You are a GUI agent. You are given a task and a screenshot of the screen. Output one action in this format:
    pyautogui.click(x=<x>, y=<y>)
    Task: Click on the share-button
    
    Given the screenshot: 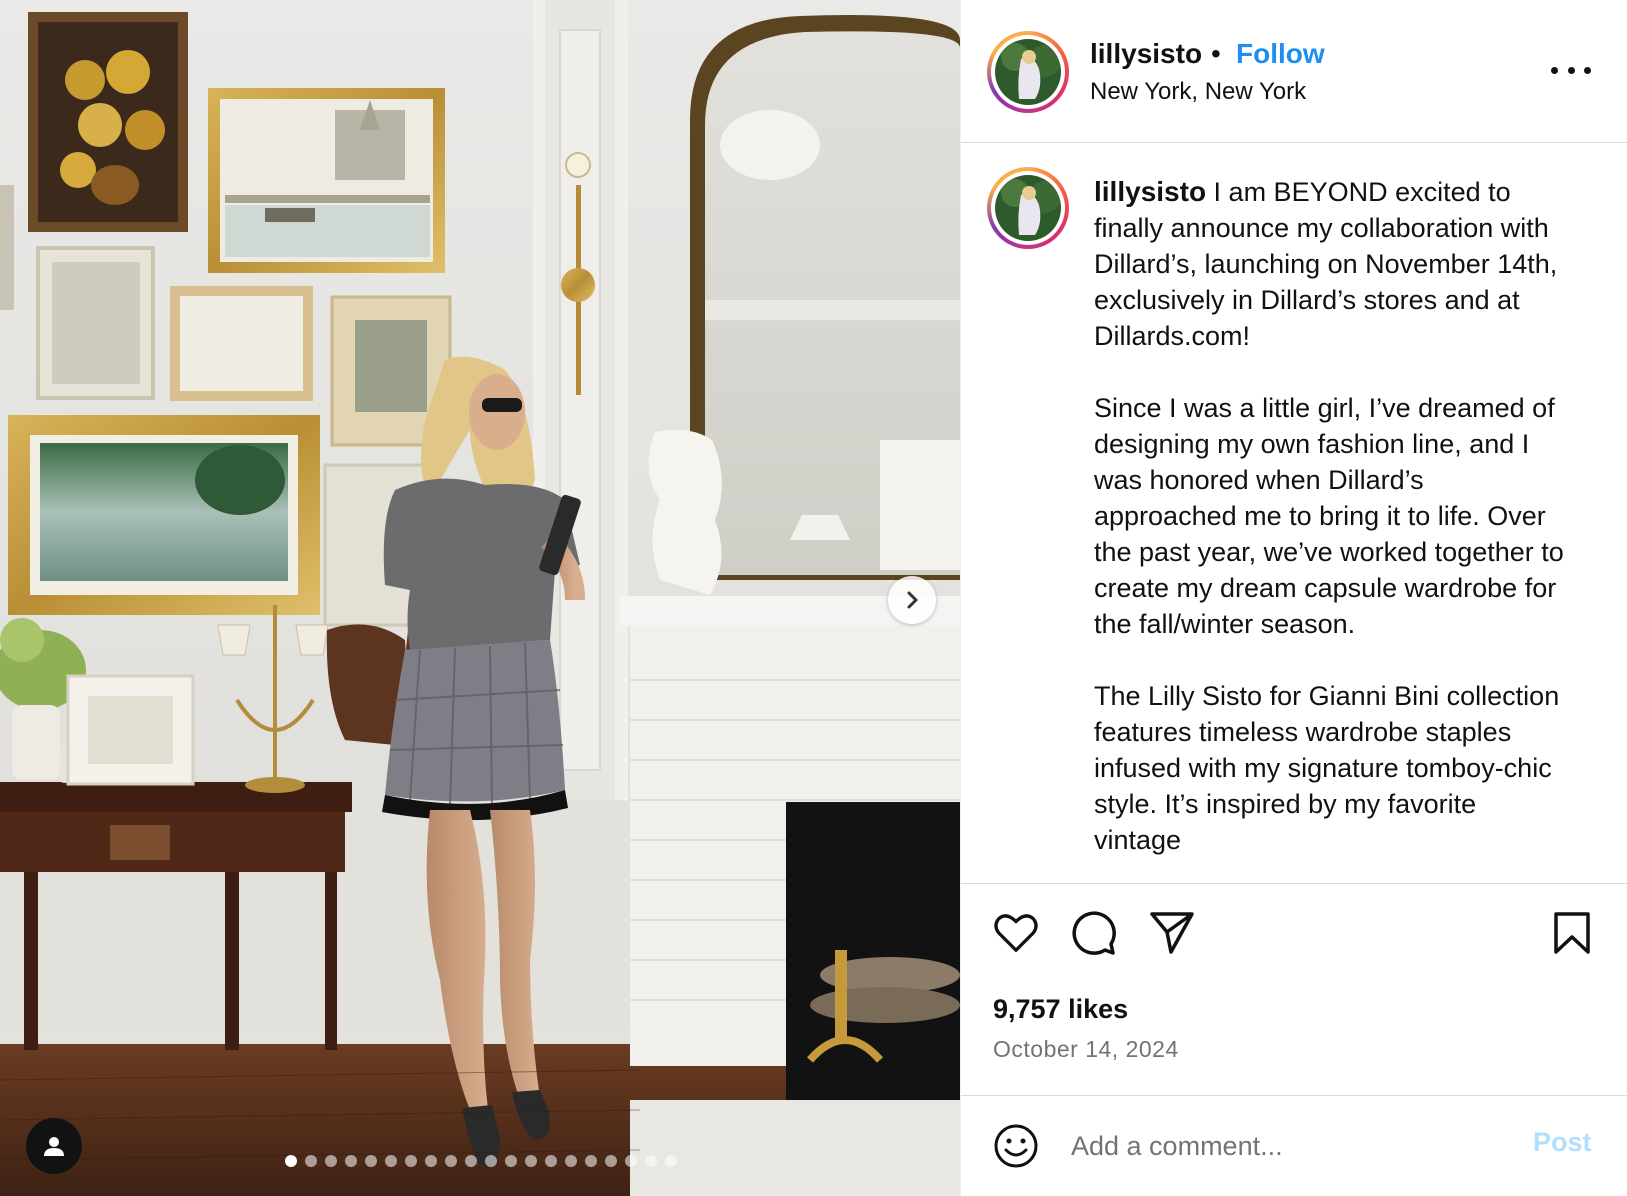 What is the action you would take?
    pyautogui.click(x=1172, y=933)
    